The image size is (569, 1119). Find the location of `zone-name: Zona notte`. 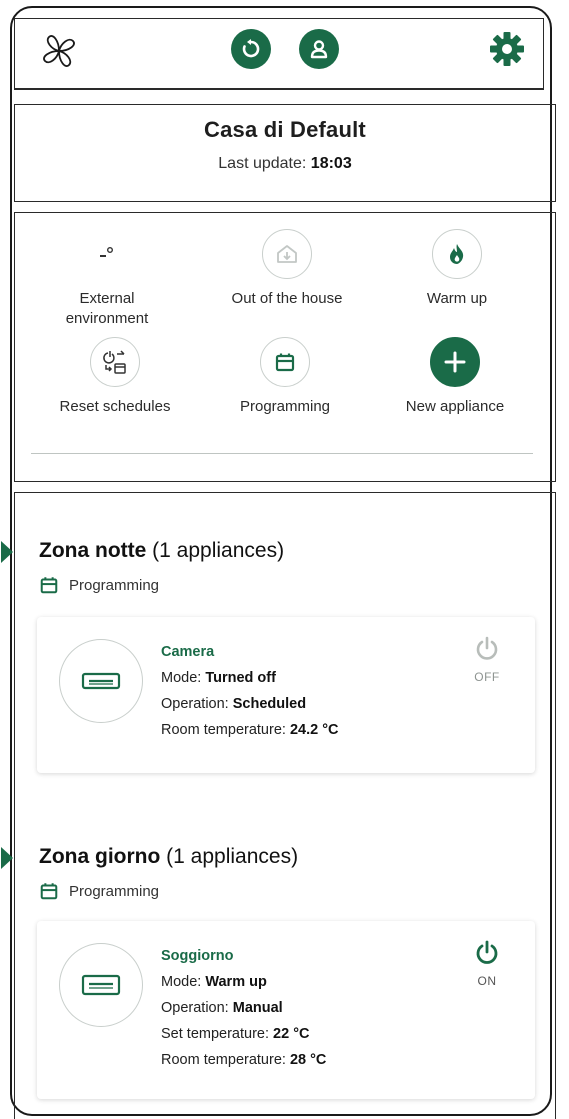

zone-name: Zona notte is located at coordinates (93, 550).